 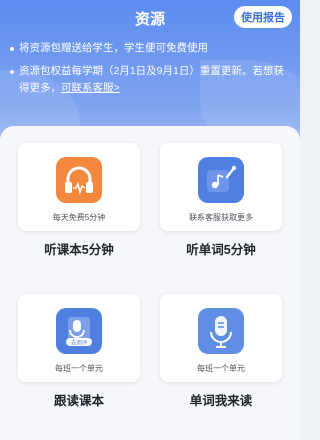 What do you see at coordinates (79, 399) in the screenshot?
I see `card-label: 跟读课本` at bounding box center [79, 399].